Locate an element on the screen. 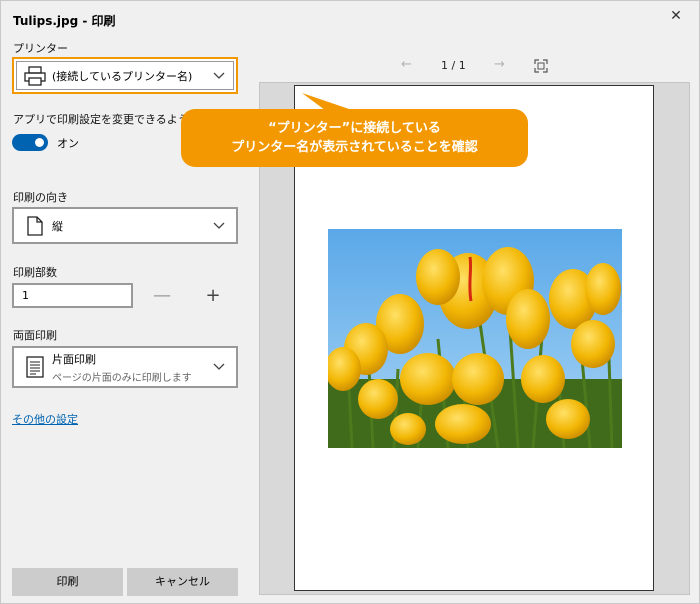 The image size is (700, 604). copies-input: 1 is located at coordinates (72, 295).